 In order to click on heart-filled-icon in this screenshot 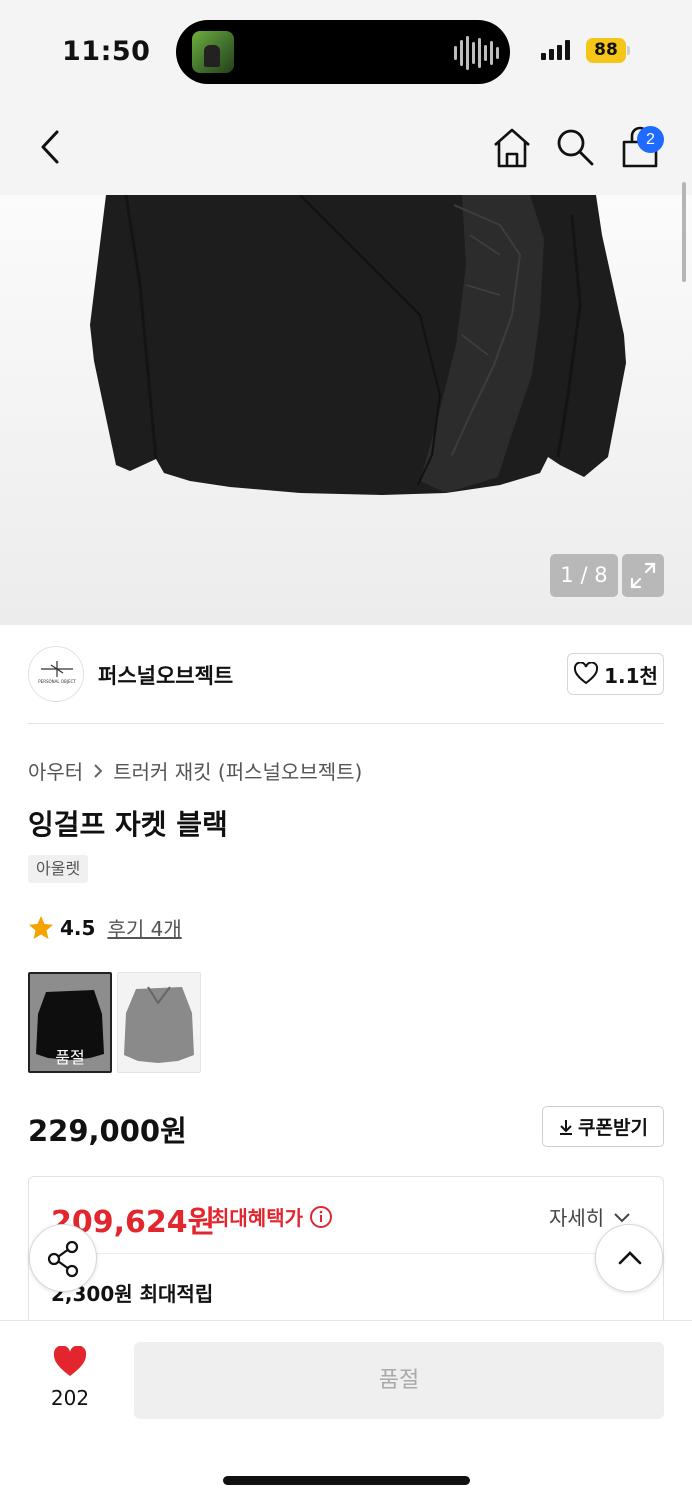, I will do `click(70, 1360)`.